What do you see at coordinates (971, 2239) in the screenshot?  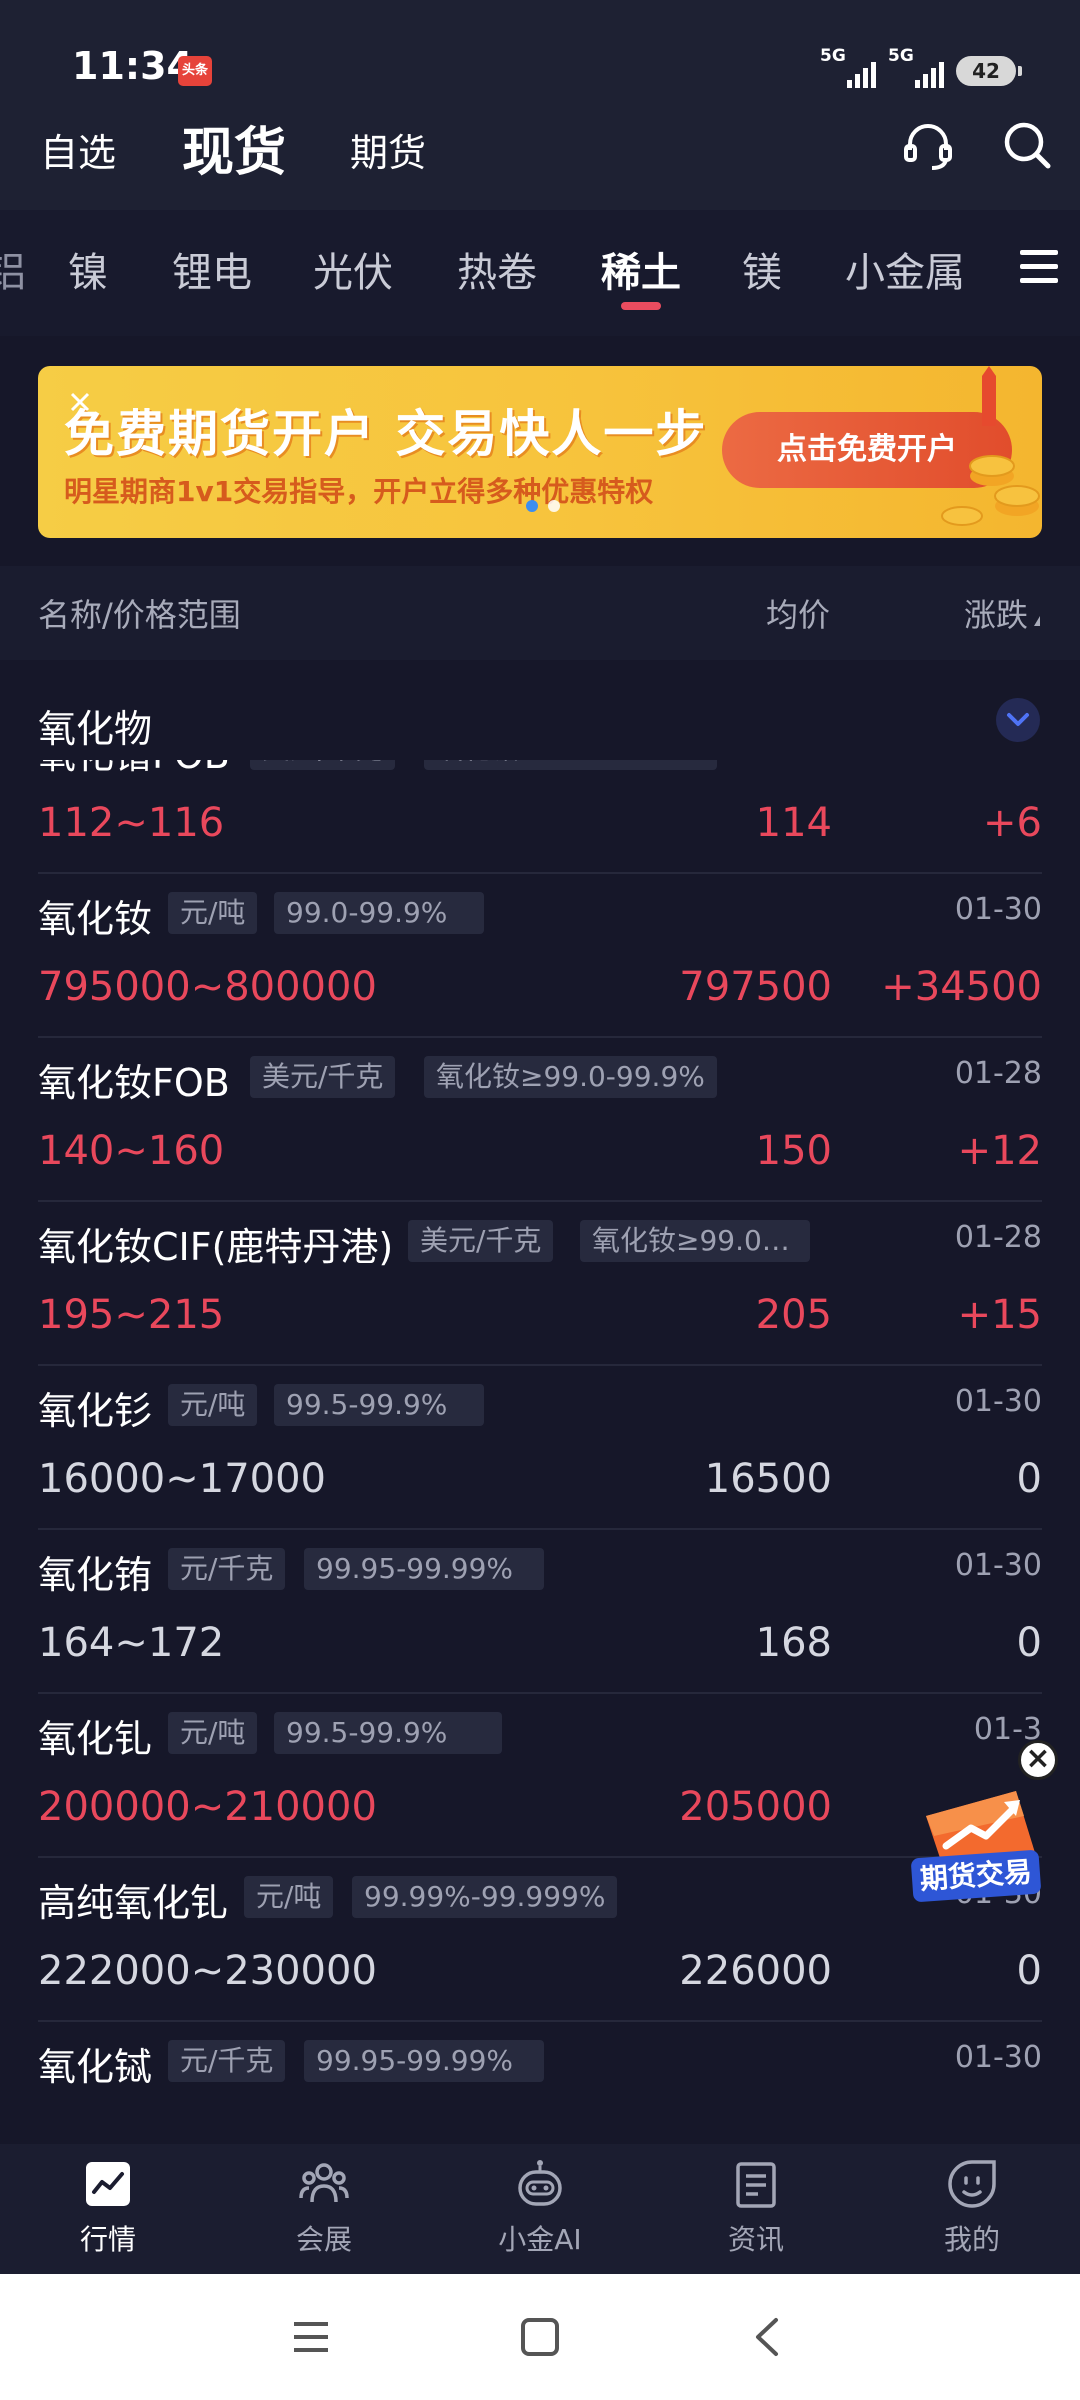 I see `nav-profile-label: 我的` at bounding box center [971, 2239].